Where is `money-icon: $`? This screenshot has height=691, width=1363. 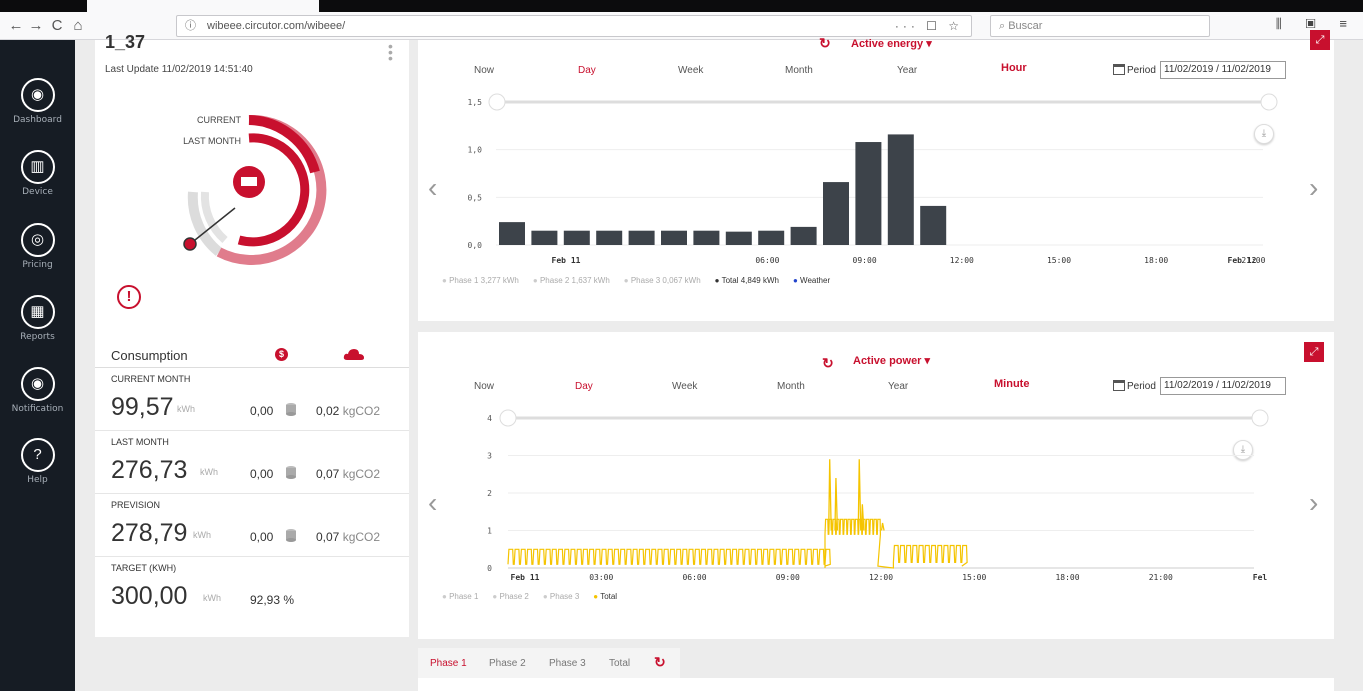
money-icon: $ is located at coordinates (281, 354).